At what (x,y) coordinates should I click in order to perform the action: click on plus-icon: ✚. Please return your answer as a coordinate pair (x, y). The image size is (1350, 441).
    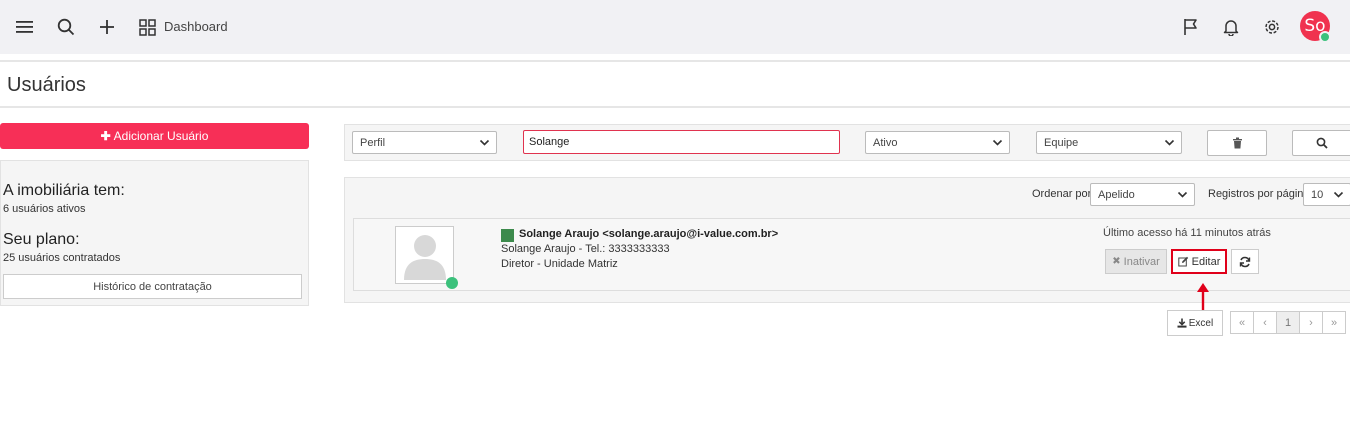
    Looking at the image, I should click on (105, 136).